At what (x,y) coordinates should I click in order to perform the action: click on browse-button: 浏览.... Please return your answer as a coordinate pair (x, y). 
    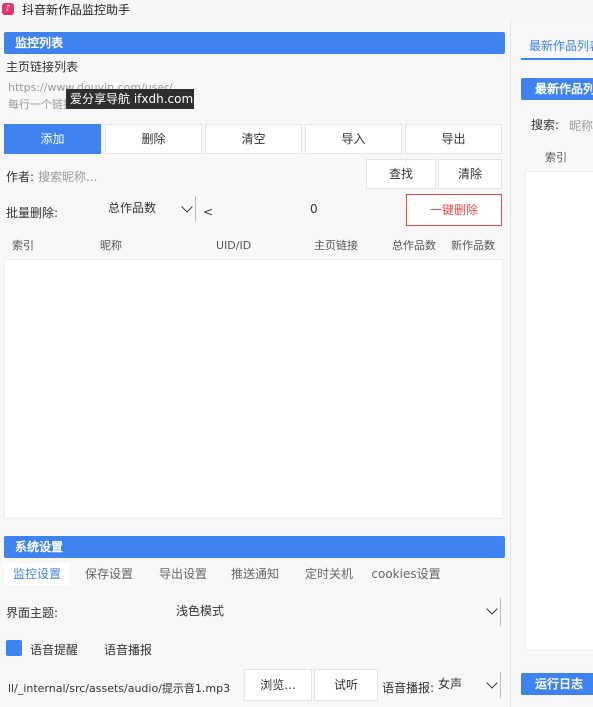
    Looking at the image, I should click on (278, 685).